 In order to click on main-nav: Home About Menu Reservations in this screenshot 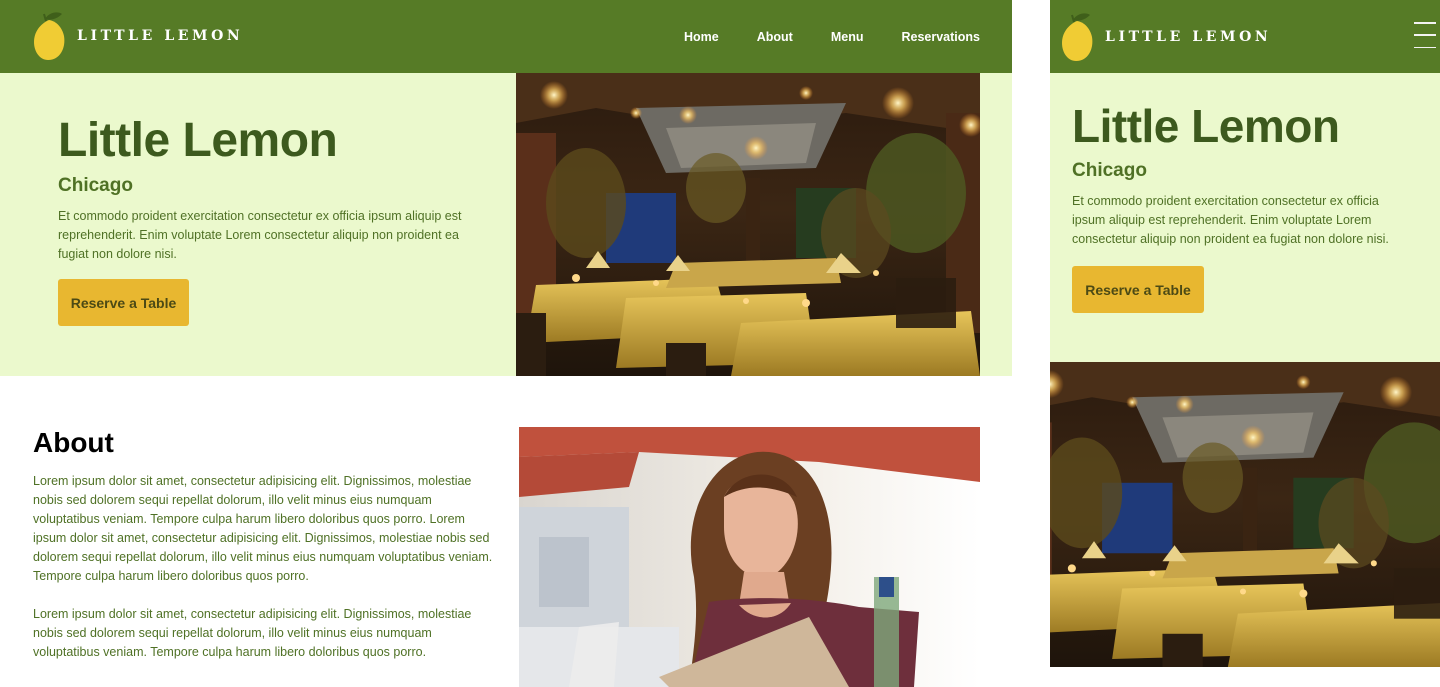, I will do `click(832, 36)`.